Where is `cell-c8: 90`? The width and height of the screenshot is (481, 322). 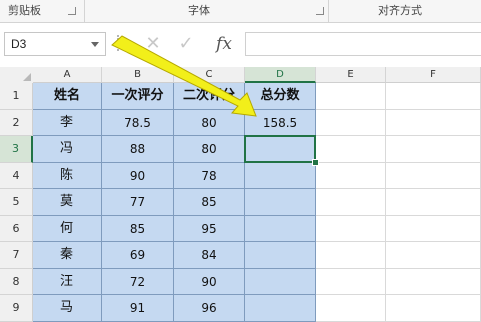
cell-c8: 90 is located at coordinates (209, 281).